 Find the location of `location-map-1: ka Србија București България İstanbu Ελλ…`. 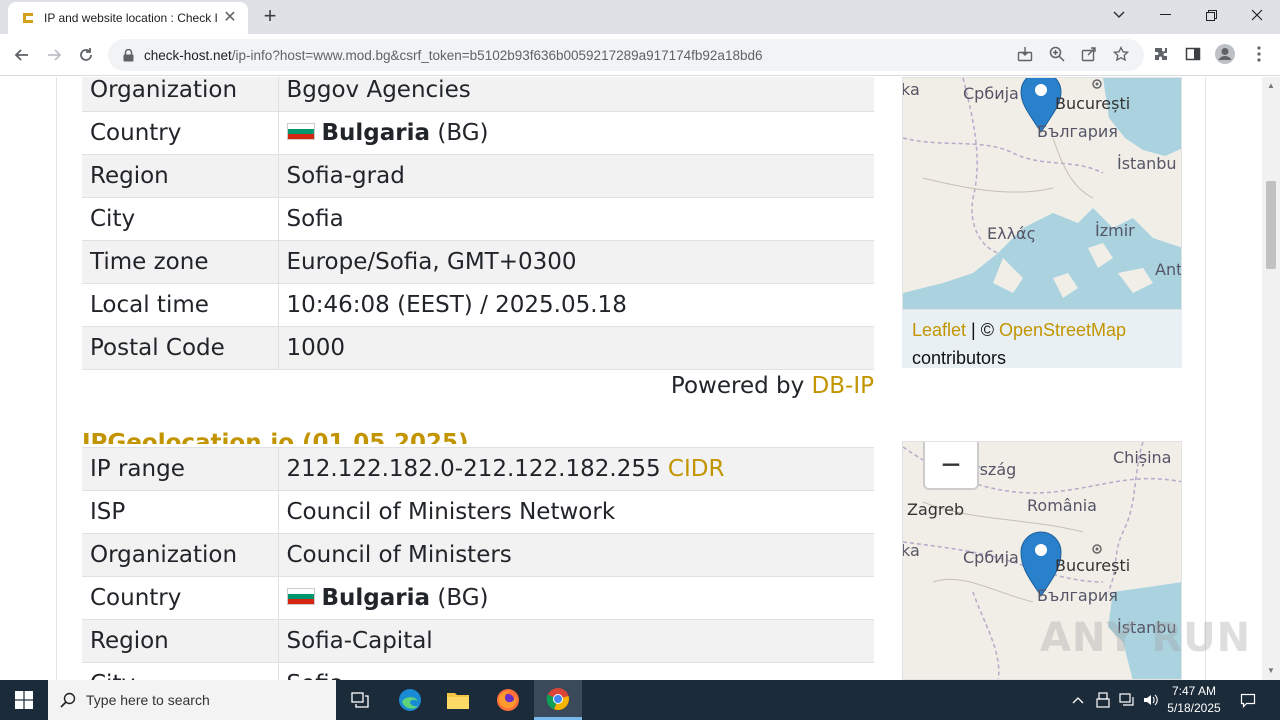

location-map-1: ka Србија București България İstanbu Ελλ… is located at coordinates (1042, 193).